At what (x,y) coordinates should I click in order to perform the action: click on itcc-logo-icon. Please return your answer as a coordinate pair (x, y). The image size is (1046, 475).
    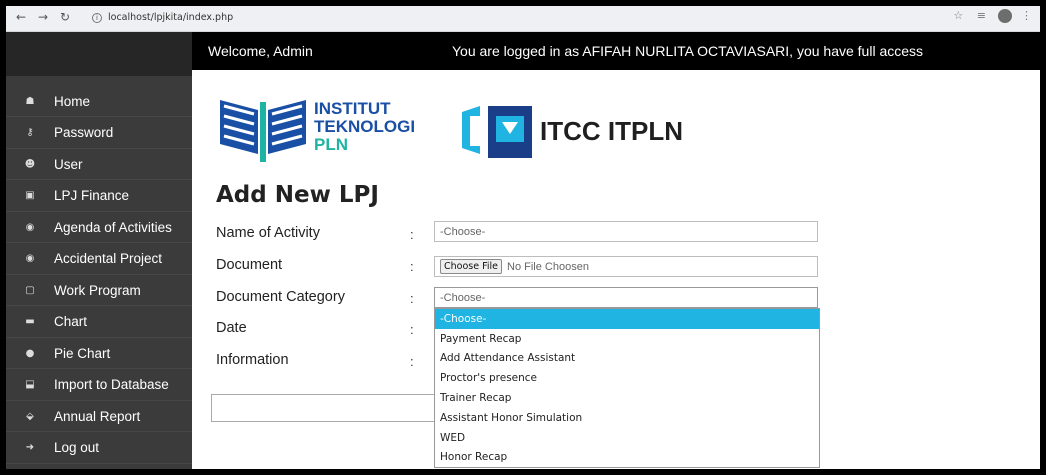
    Looking at the image, I should click on (497, 132).